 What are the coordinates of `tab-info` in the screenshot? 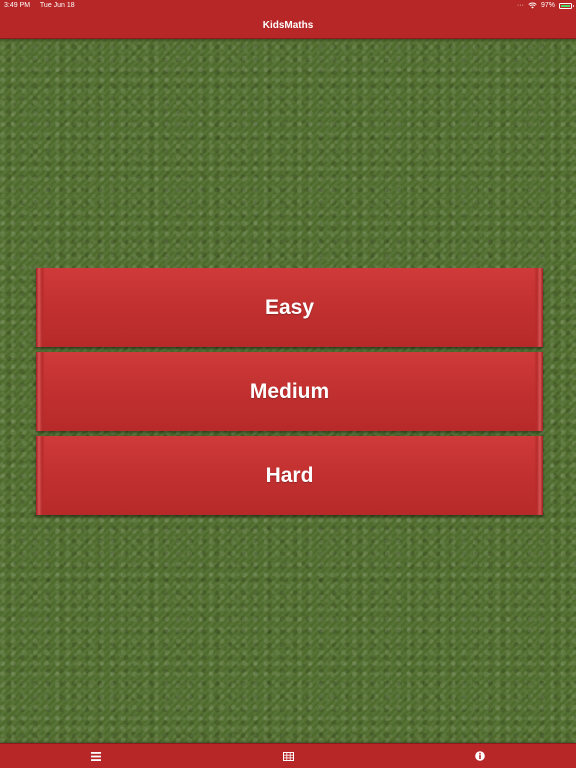 It's located at (480, 756).